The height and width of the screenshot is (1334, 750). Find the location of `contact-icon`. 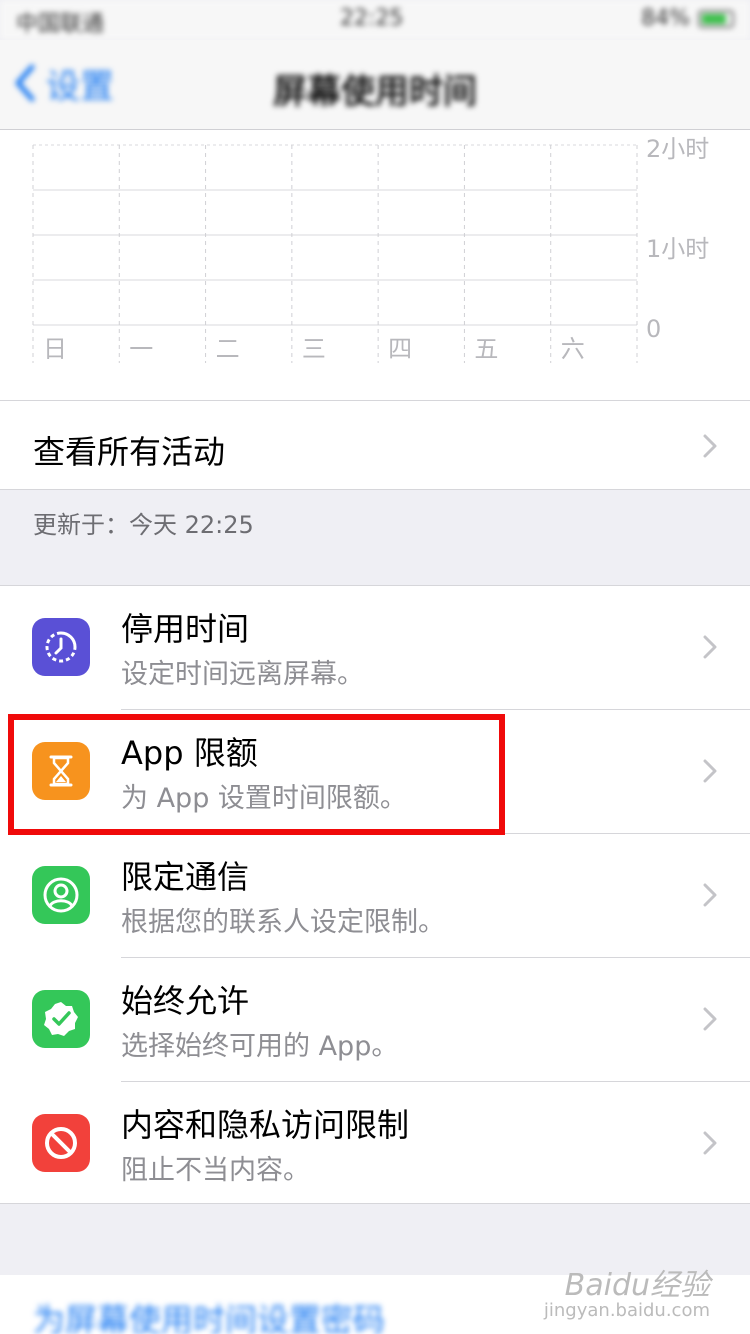

contact-icon is located at coordinates (61, 895).